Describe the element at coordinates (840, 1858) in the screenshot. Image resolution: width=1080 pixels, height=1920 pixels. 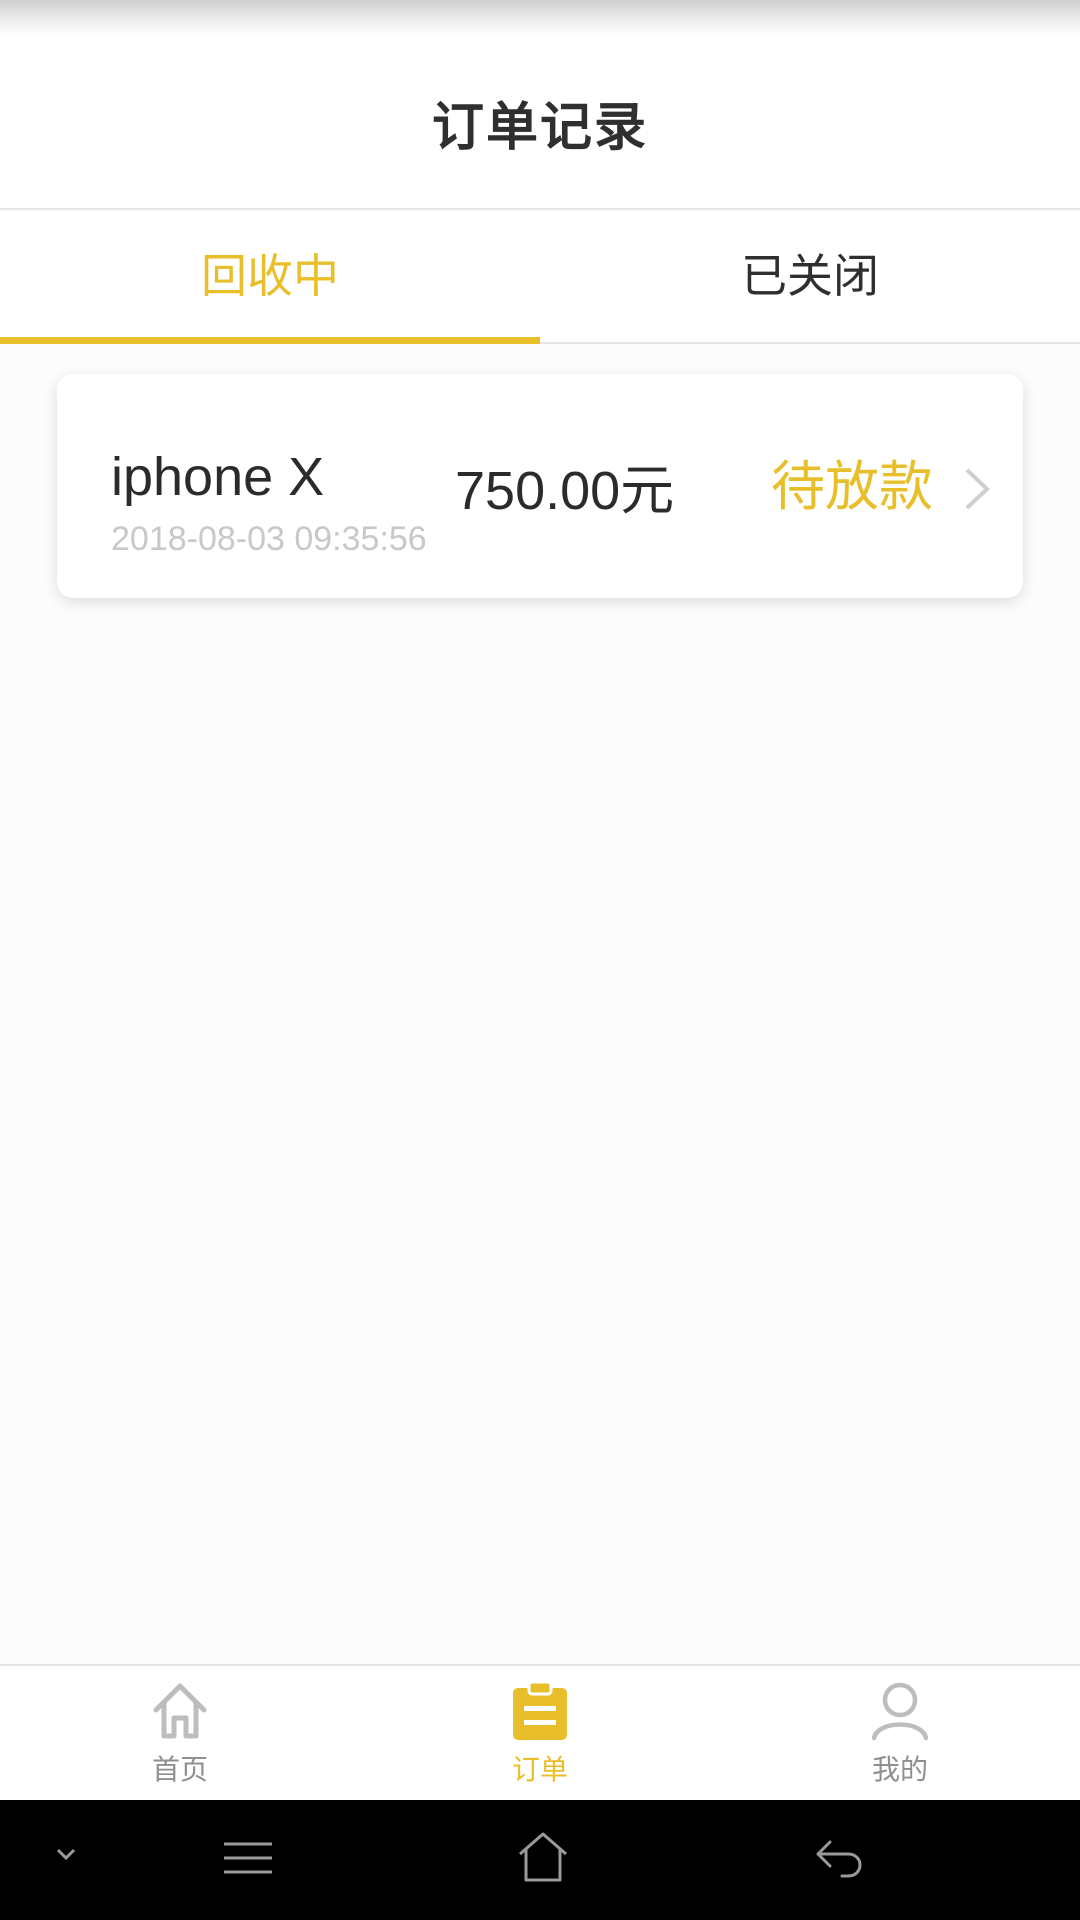
I see `back-icon` at that location.